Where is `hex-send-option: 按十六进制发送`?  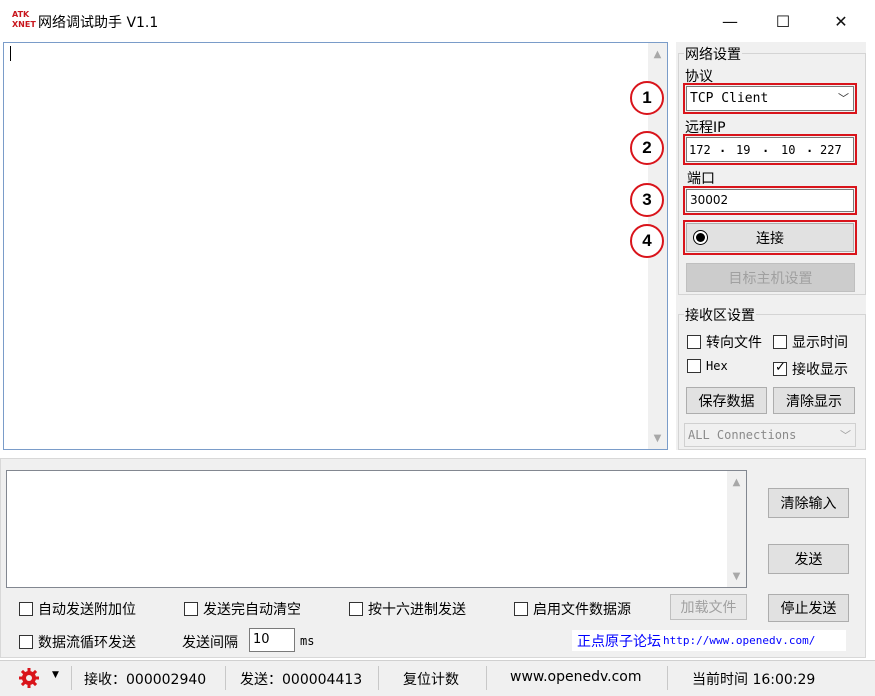 hex-send-option: 按十六进制发送 is located at coordinates (407, 609).